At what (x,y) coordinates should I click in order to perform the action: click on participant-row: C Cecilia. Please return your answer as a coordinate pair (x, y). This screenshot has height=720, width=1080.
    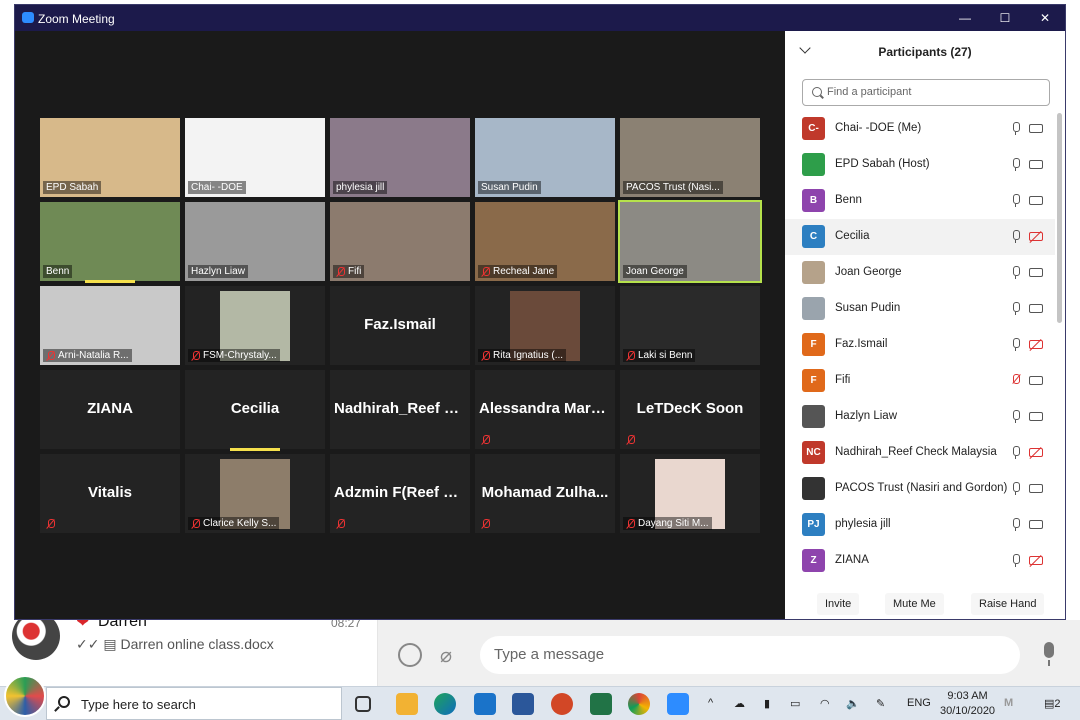
    Looking at the image, I should click on (920, 237).